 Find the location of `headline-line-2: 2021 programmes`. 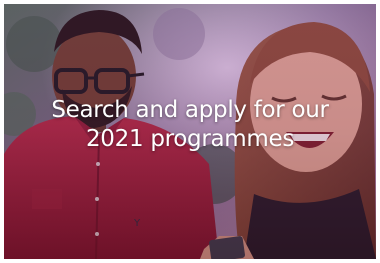

headline-line-2: 2021 programmes is located at coordinates (190, 139).